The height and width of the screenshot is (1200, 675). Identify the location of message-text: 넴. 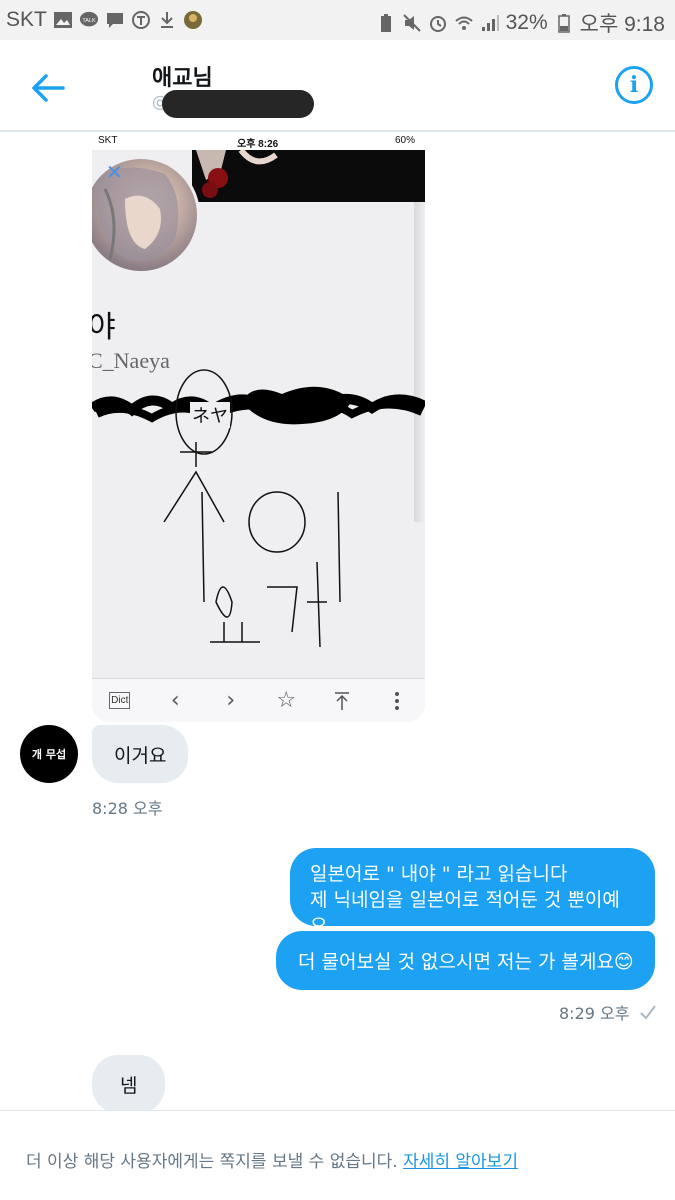
(129, 1085).